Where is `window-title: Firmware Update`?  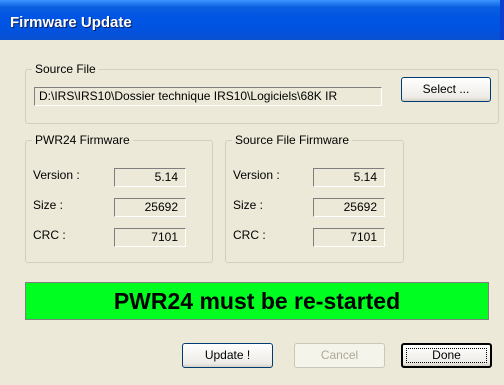
window-title: Firmware Update is located at coordinates (71, 22).